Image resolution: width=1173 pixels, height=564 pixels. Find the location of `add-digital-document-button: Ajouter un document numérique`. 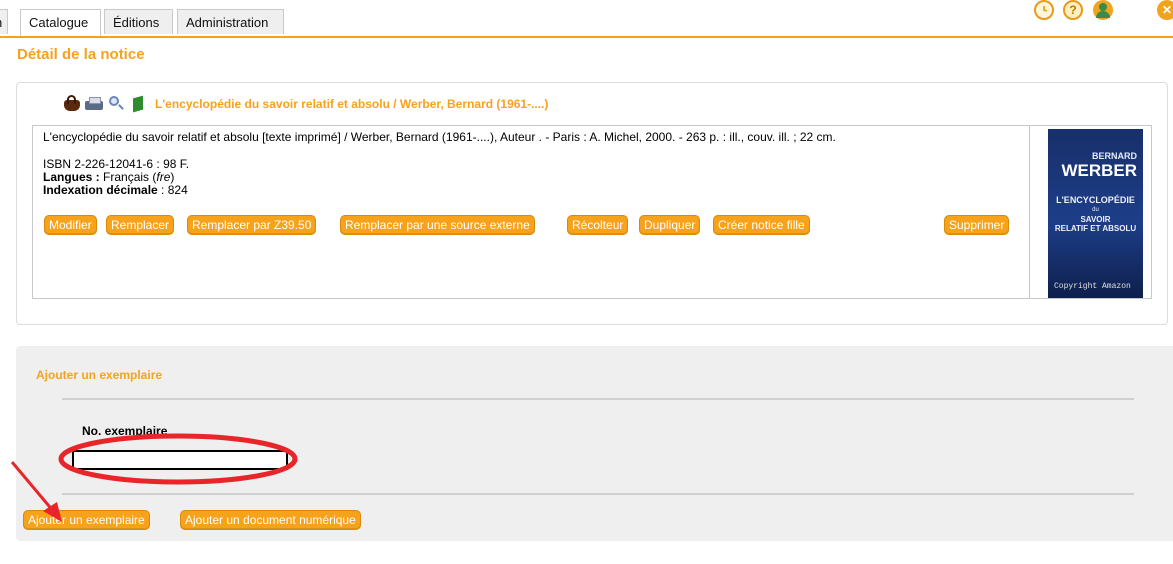

add-digital-document-button: Ajouter un document numérique is located at coordinates (270, 520).